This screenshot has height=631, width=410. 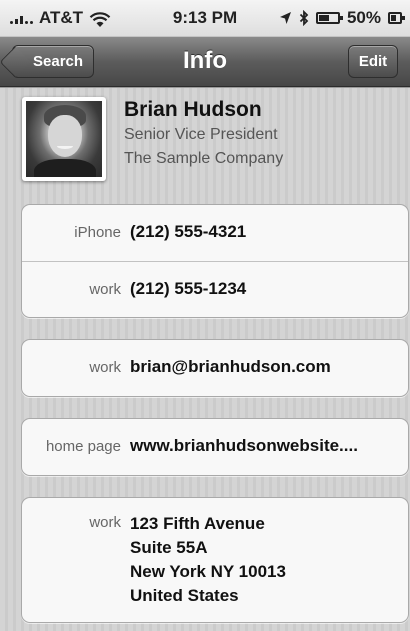 What do you see at coordinates (184, 595) in the screenshot?
I see `address-line: United States` at bounding box center [184, 595].